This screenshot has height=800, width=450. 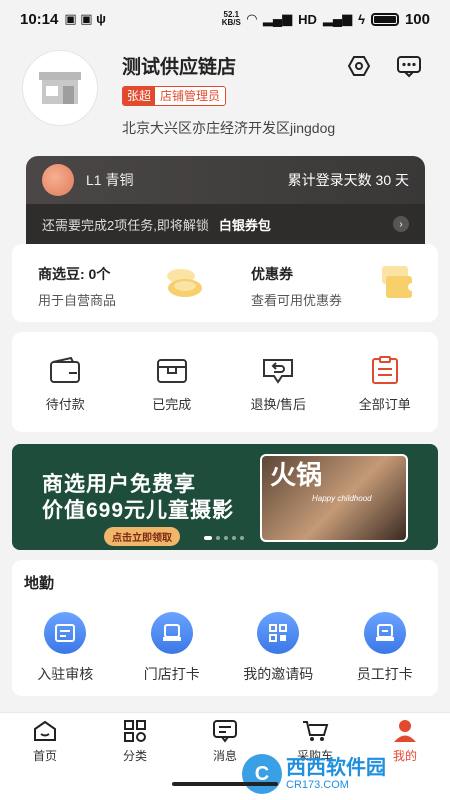 I want to click on beans-item: 商选豆: 0个 用于自营商品, so click(x=118, y=283).